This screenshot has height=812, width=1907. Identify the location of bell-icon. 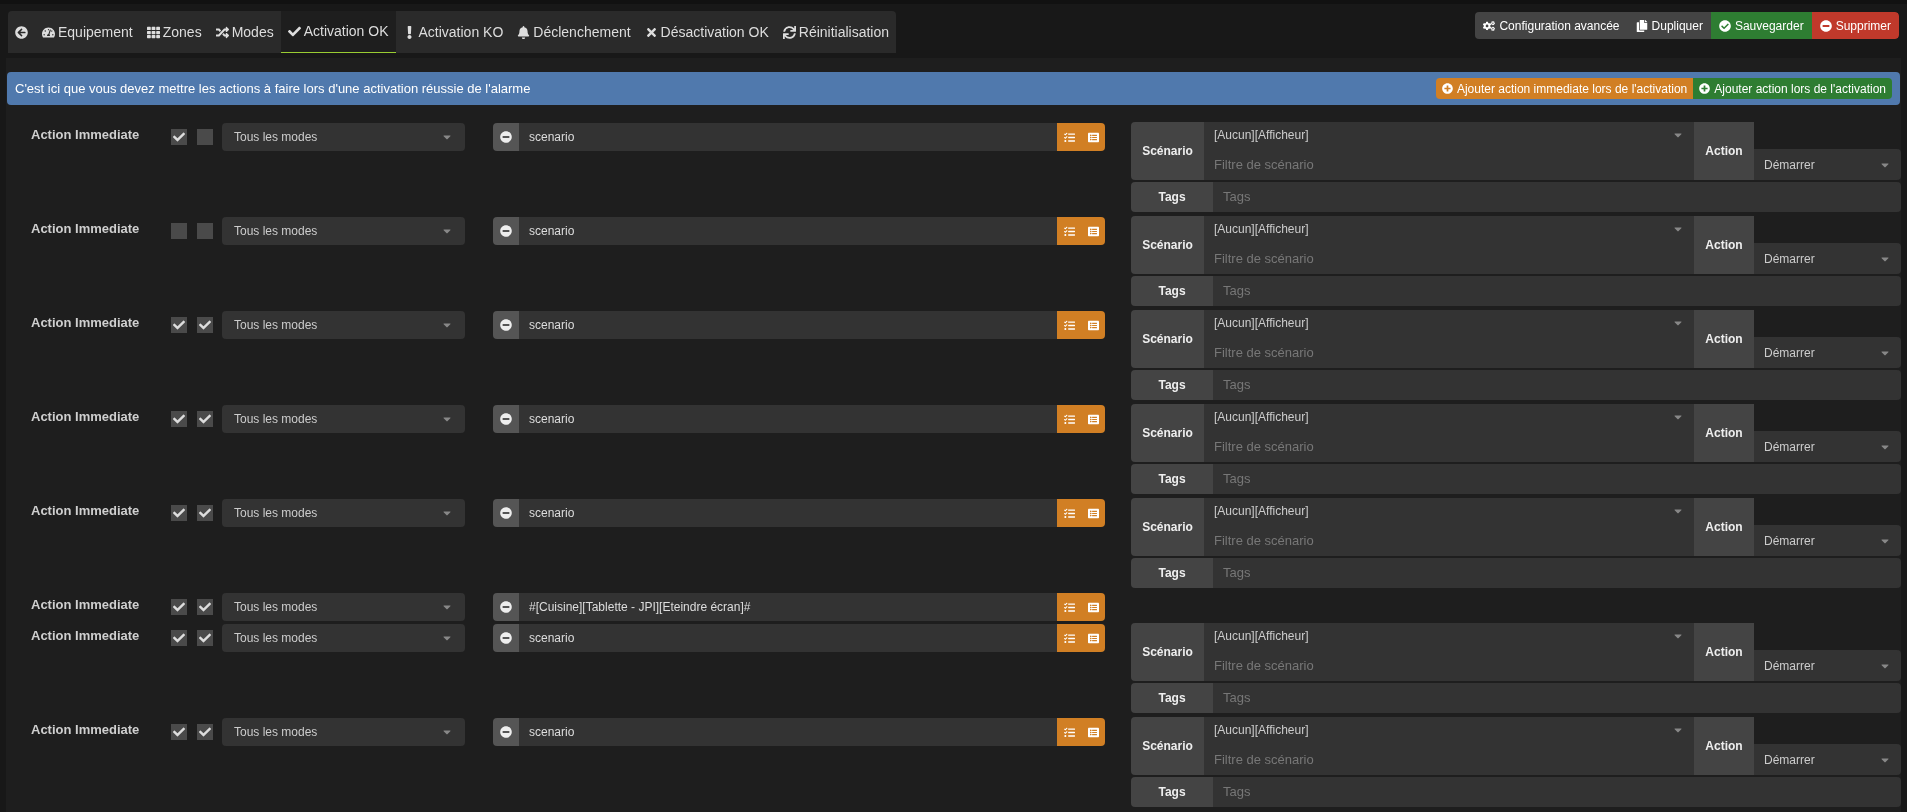
(524, 32).